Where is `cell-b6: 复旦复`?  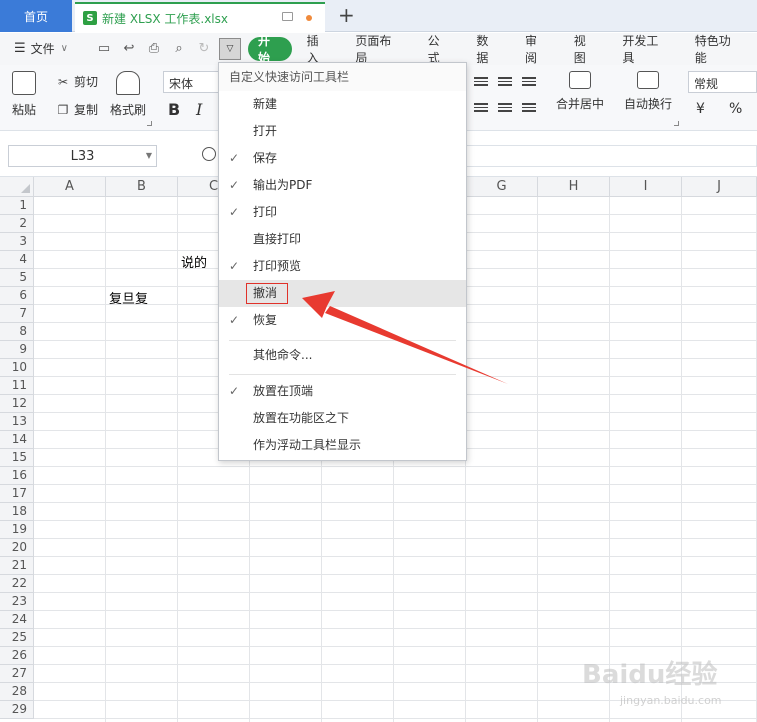
cell-b6: 复旦复 is located at coordinates (128, 297).